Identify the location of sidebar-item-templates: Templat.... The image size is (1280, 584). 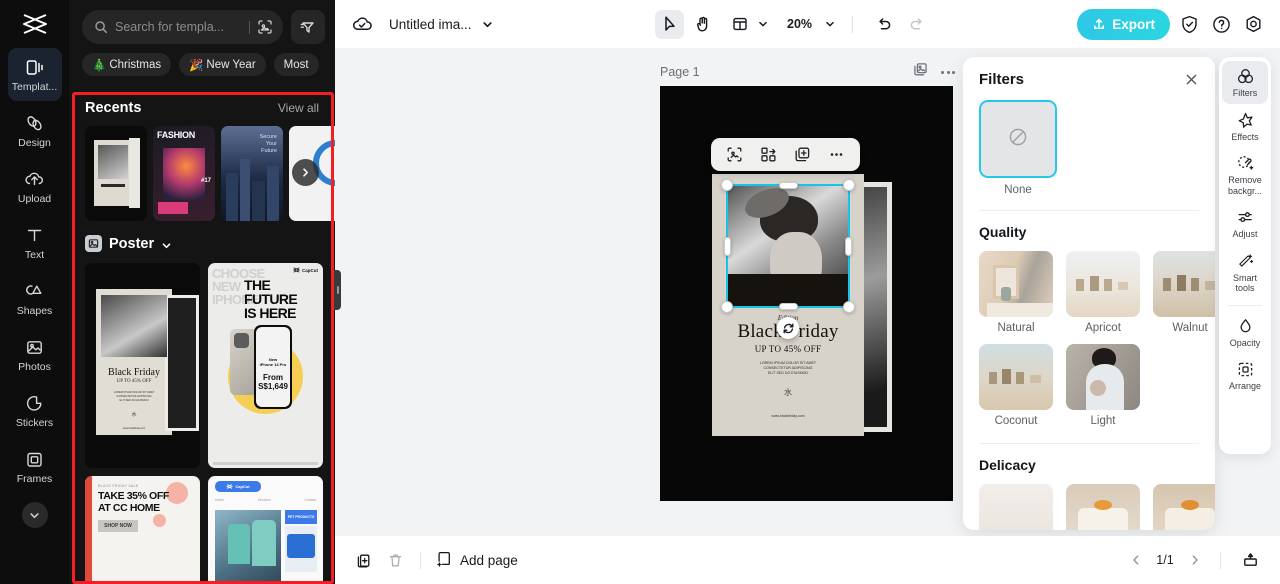
(34, 74).